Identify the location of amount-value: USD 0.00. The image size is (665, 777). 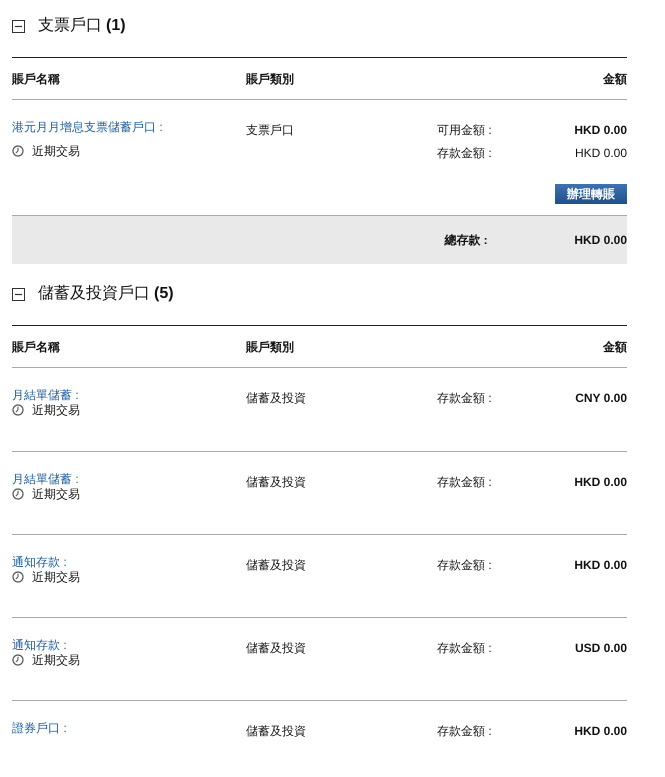
(600, 648).